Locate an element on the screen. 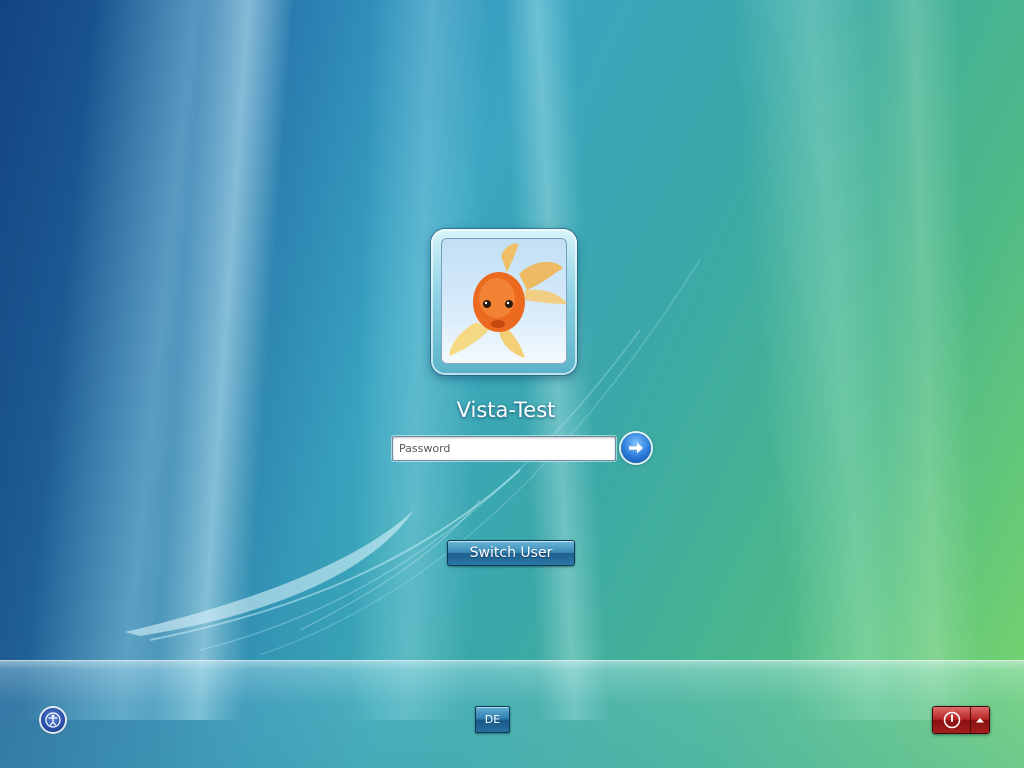  user-avatar is located at coordinates (504, 301).